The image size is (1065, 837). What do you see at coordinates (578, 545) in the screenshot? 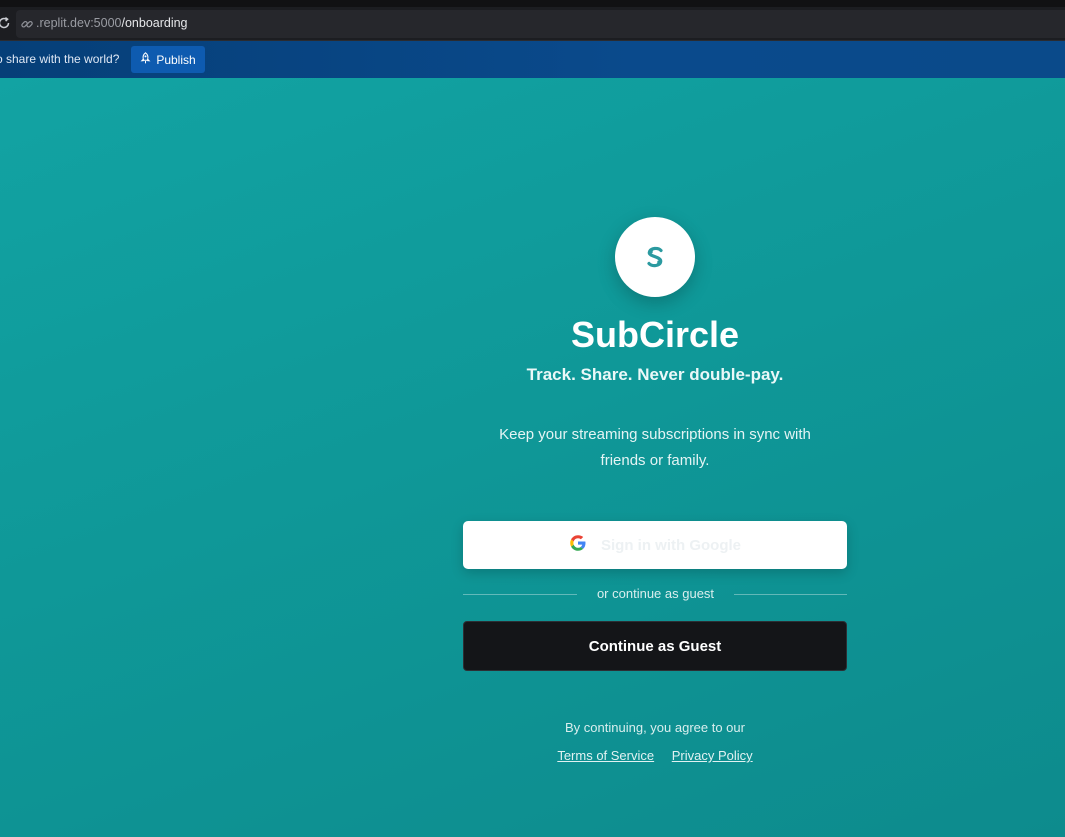
I see `google-icon` at bounding box center [578, 545].